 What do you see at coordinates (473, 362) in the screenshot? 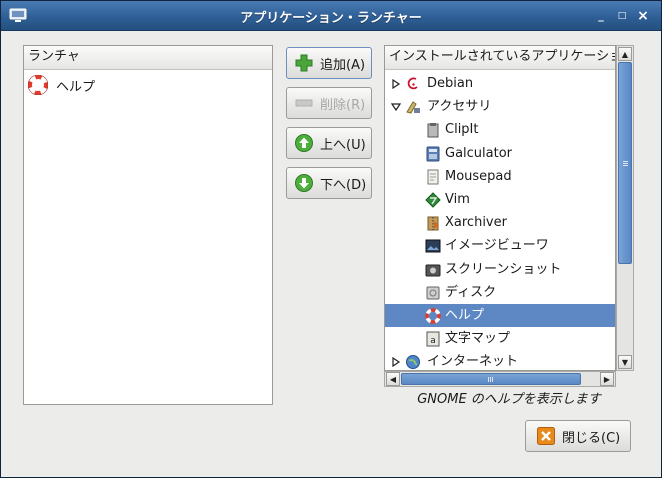
I see `tree-row-label: インターネット` at bounding box center [473, 362].